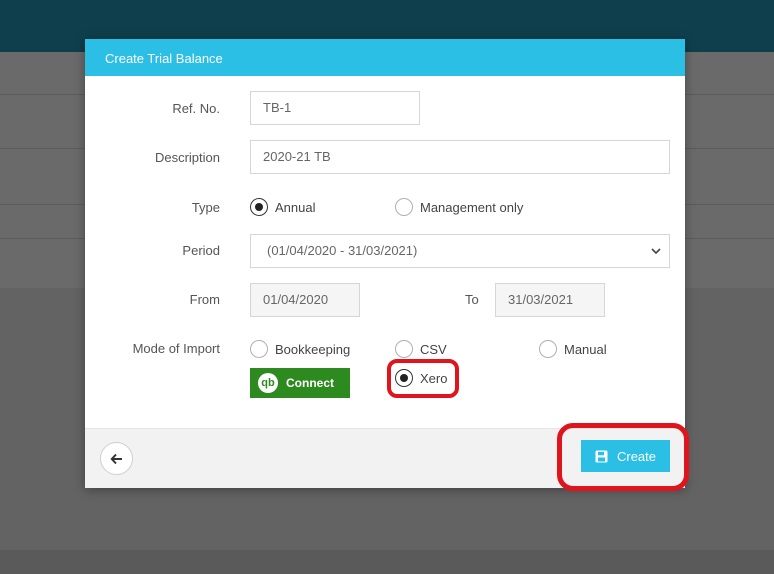 The height and width of the screenshot is (574, 774). I want to click on back-button, so click(116, 458).